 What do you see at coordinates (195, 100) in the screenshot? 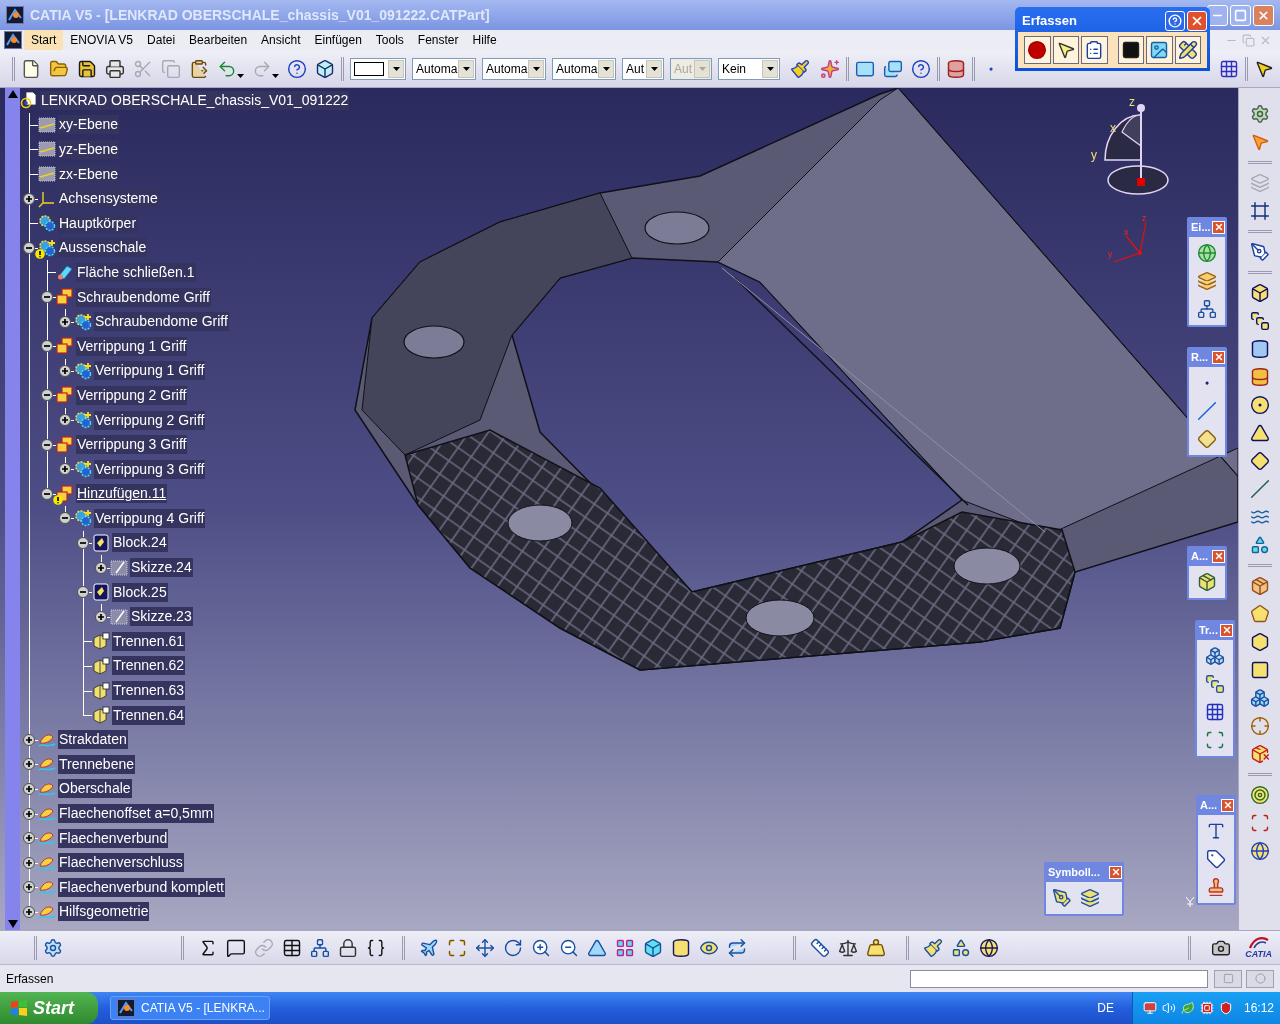
I see `tree-node: LENKRAD OBERSCHALE_chassis_V01_091222` at bounding box center [195, 100].